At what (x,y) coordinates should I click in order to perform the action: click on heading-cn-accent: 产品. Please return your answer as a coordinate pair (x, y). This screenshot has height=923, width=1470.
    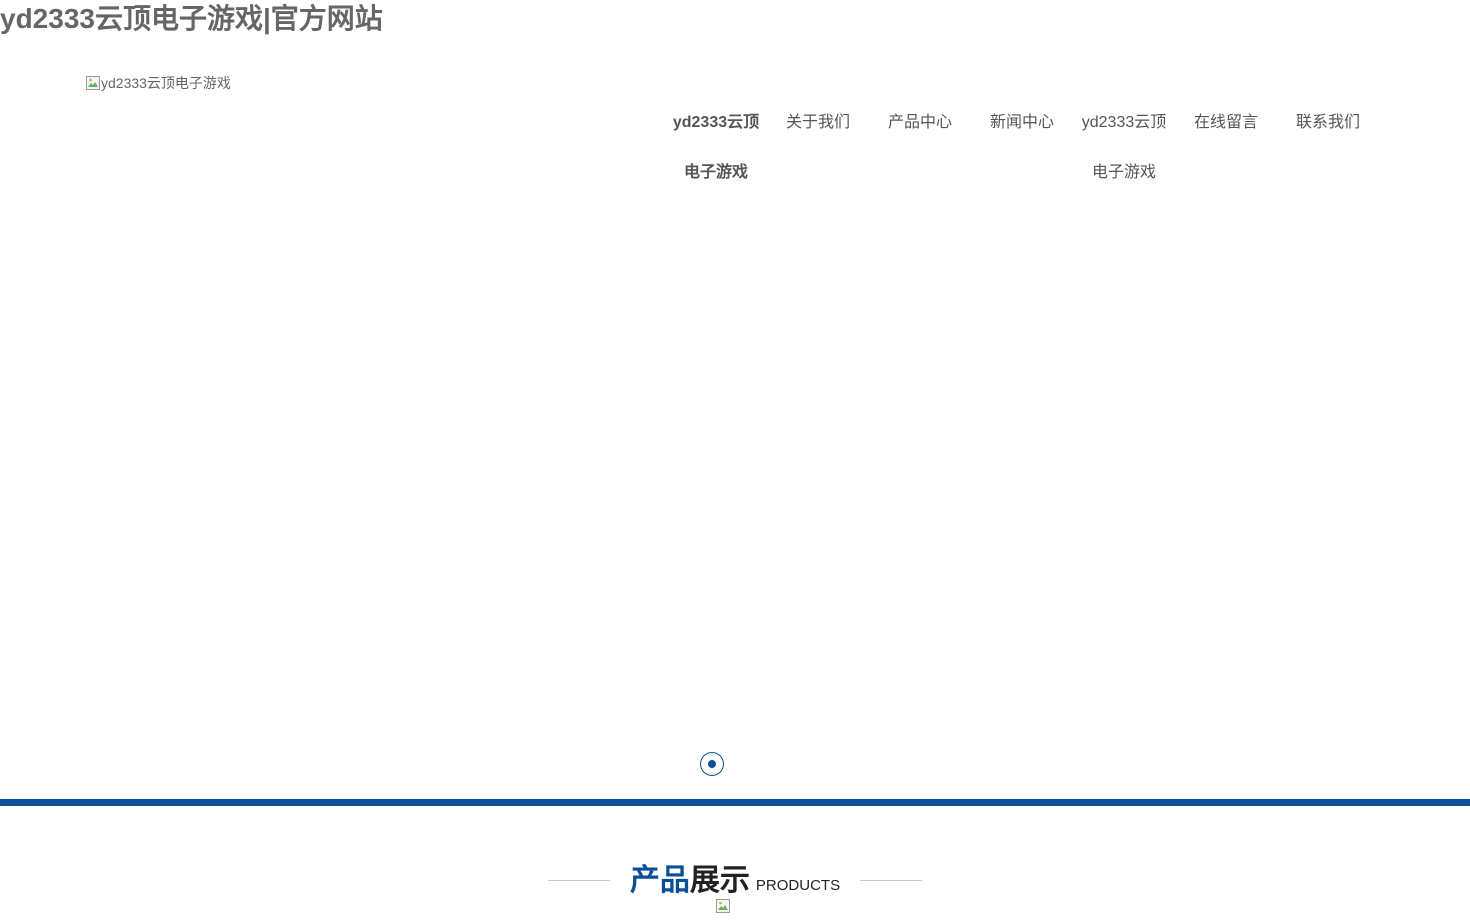
    Looking at the image, I should click on (659, 880).